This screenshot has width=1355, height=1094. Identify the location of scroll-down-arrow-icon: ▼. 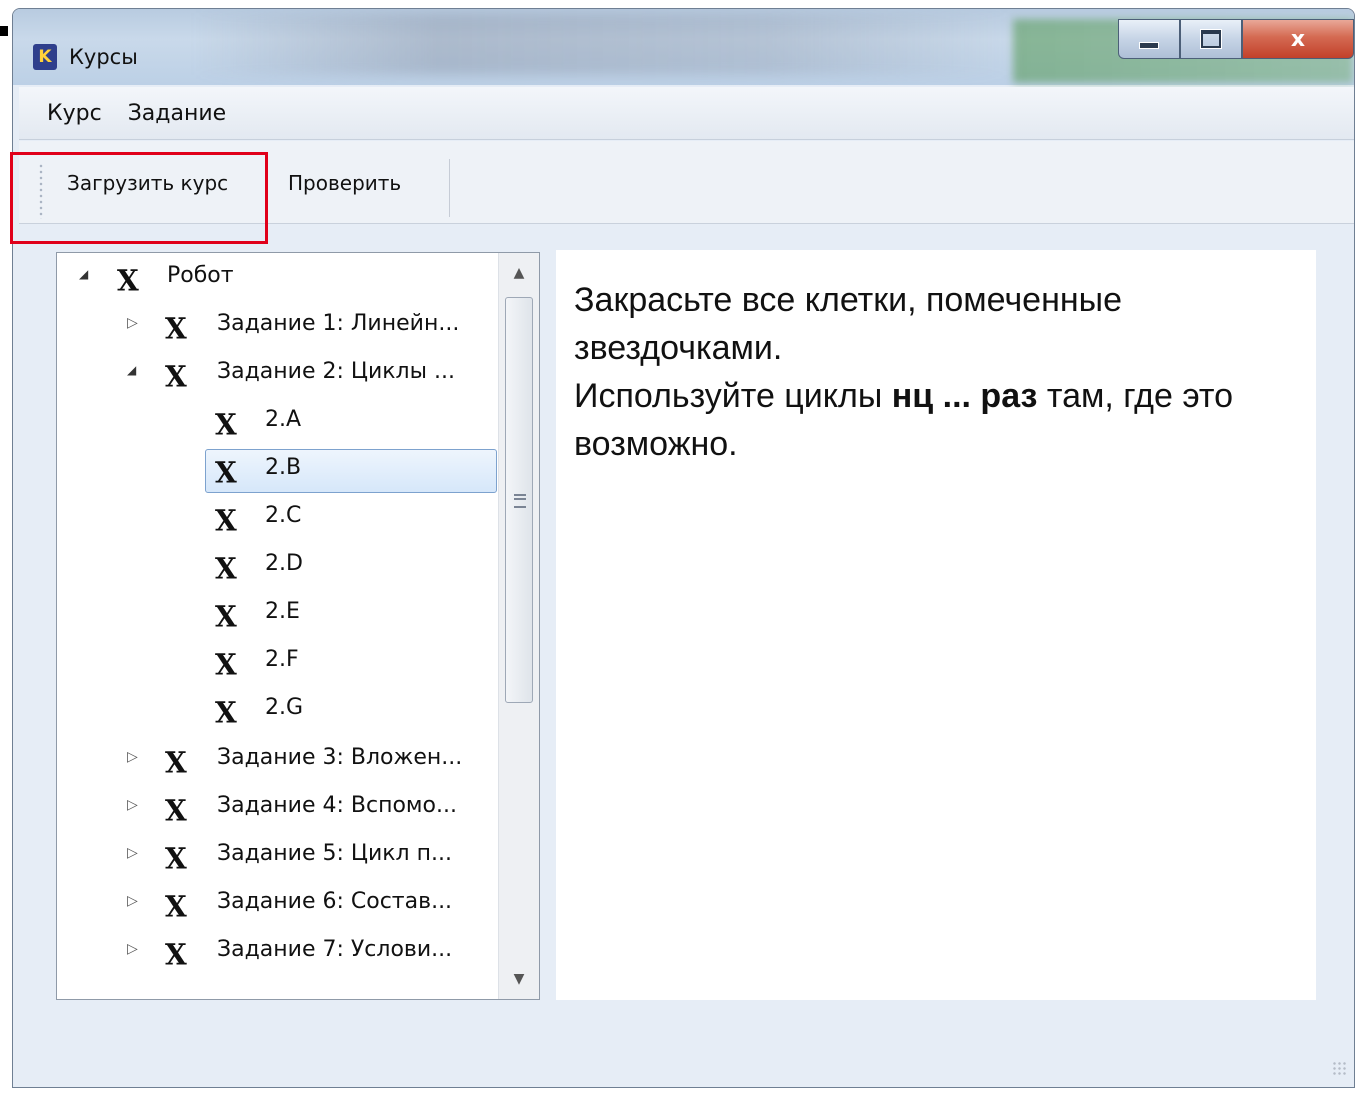
(519, 979).